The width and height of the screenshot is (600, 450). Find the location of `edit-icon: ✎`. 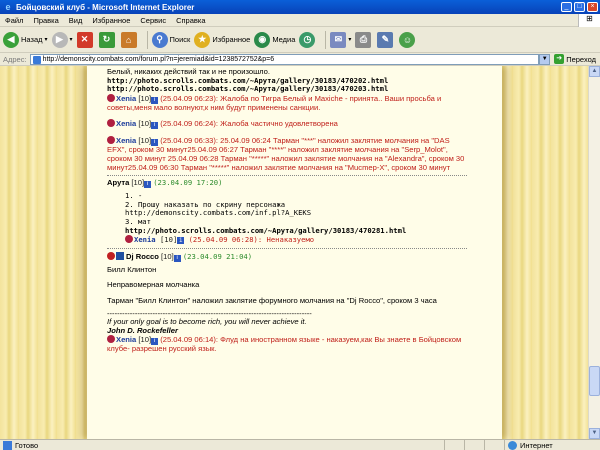

edit-icon: ✎ is located at coordinates (385, 39).